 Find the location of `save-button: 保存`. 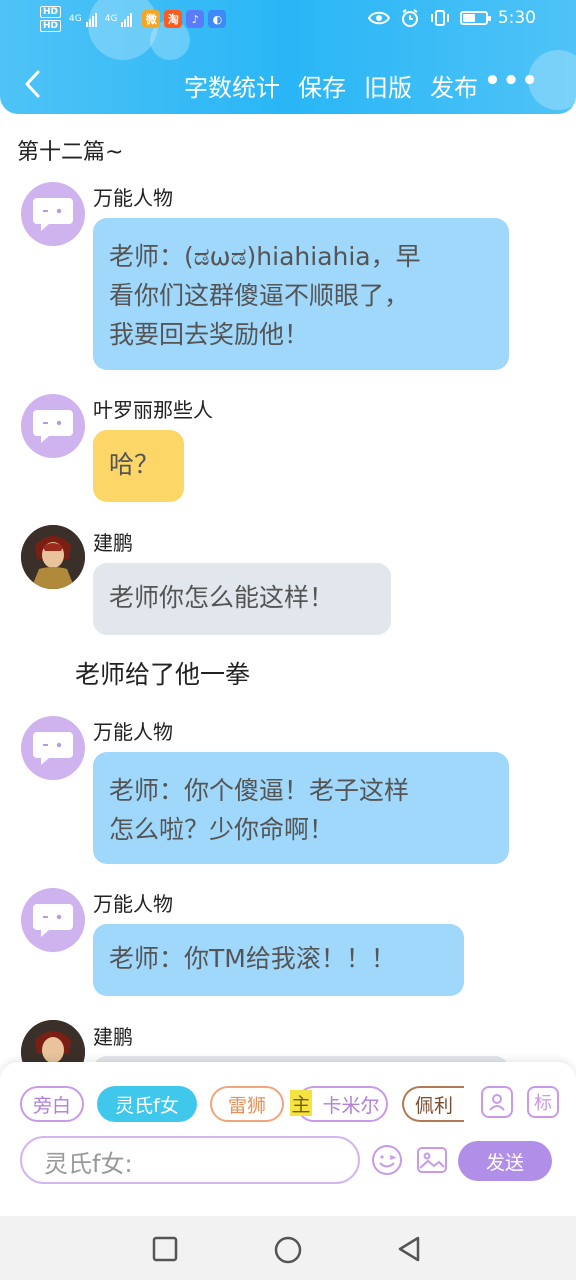

save-button: 保存 is located at coordinates (322, 85).